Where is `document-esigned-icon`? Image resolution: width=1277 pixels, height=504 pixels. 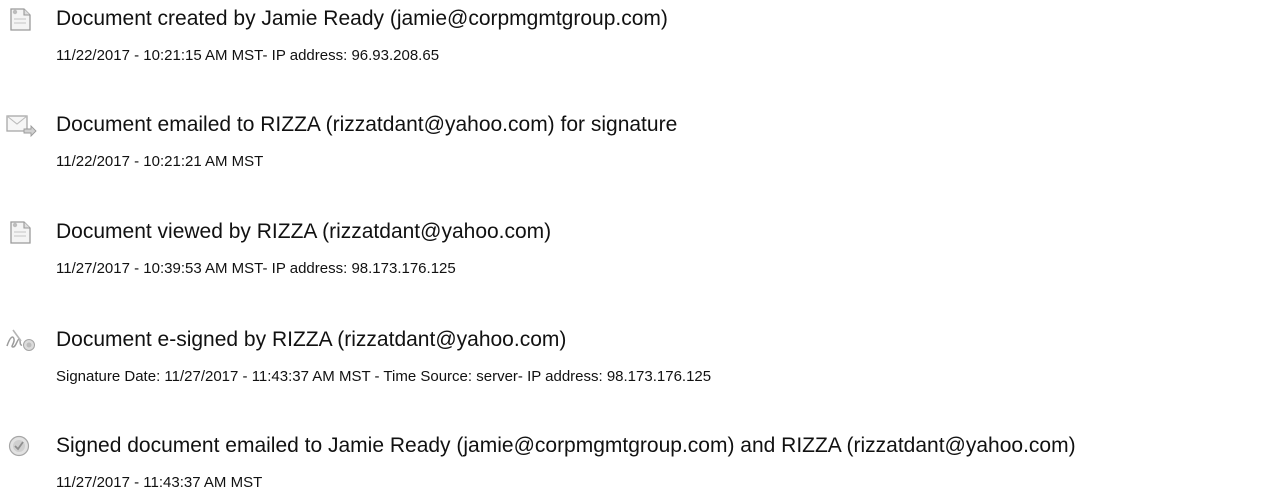
document-esigned-icon is located at coordinates (21, 339).